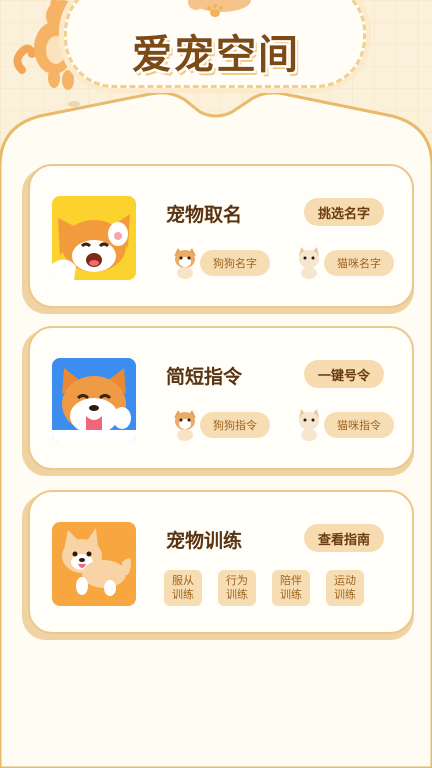 Image resolution: width=432 pixels, height=768 pixels. Describe the element at coordinates (216, 55) in the screenshot. I see `page-title: 爱宠空间` at that location.